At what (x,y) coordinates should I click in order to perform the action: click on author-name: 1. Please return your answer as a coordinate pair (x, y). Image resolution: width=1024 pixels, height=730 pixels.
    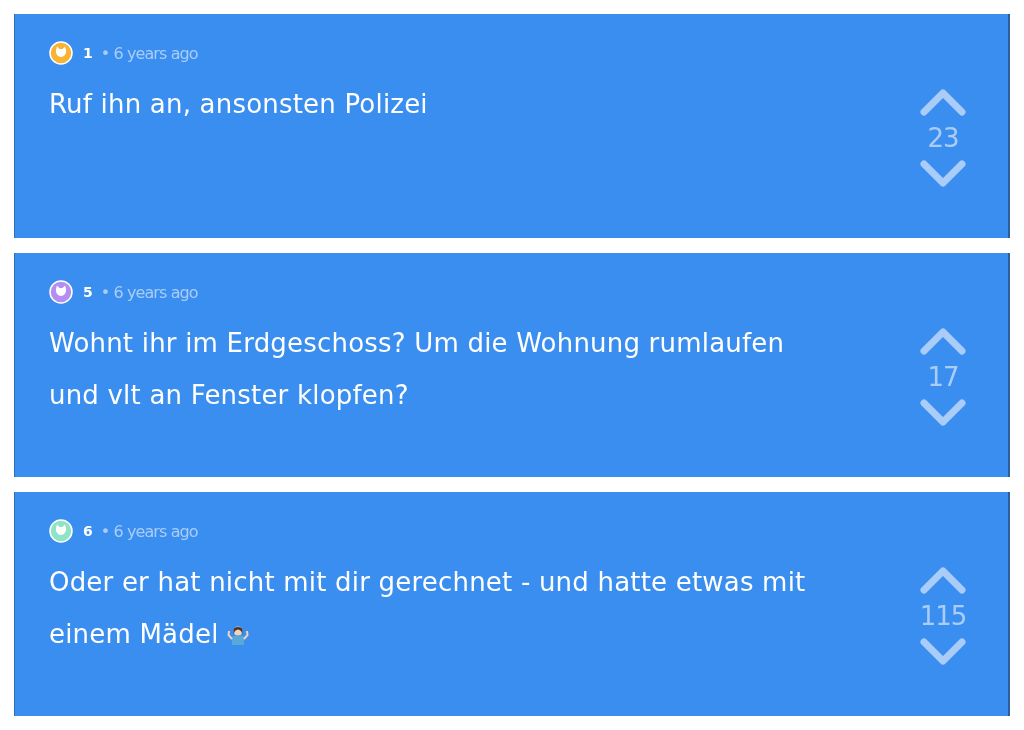
    Looking at the image, I should click on (88, 53).